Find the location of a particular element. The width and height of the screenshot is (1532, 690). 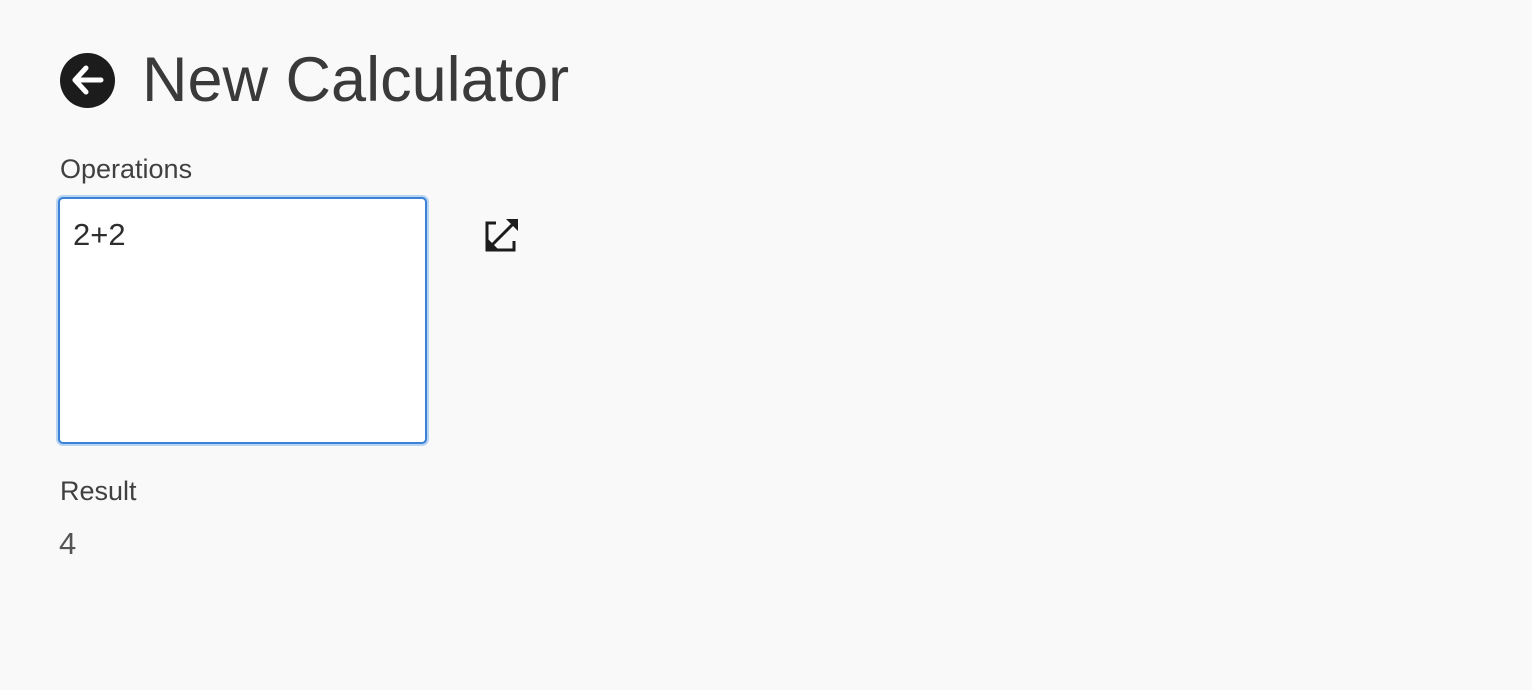

page-title: New Calculator is located at coordinates (356, 79).